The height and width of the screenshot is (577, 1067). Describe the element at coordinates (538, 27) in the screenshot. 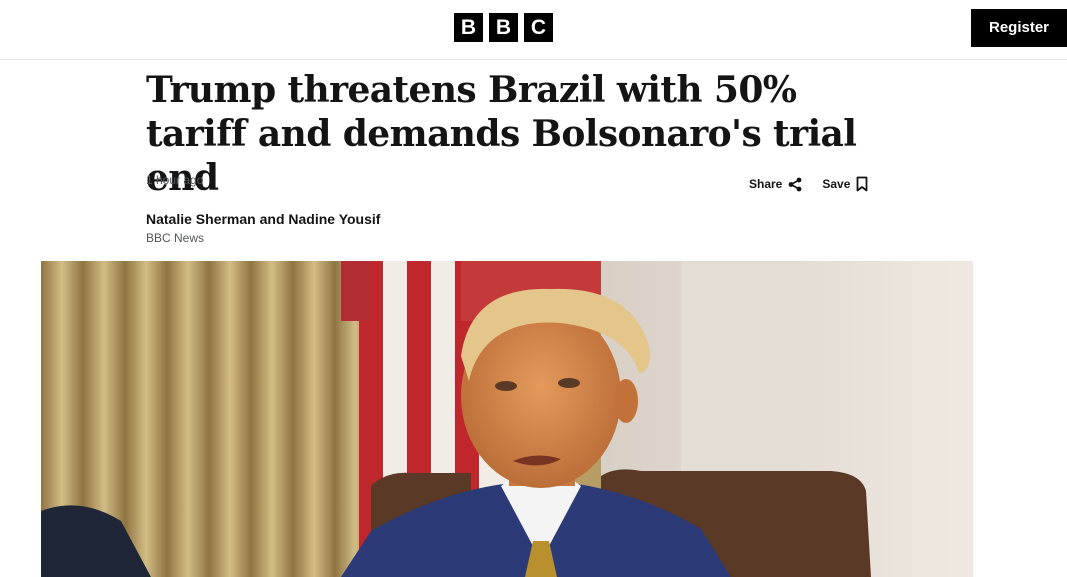

I see `bbc-logo-letter: C` at that location.